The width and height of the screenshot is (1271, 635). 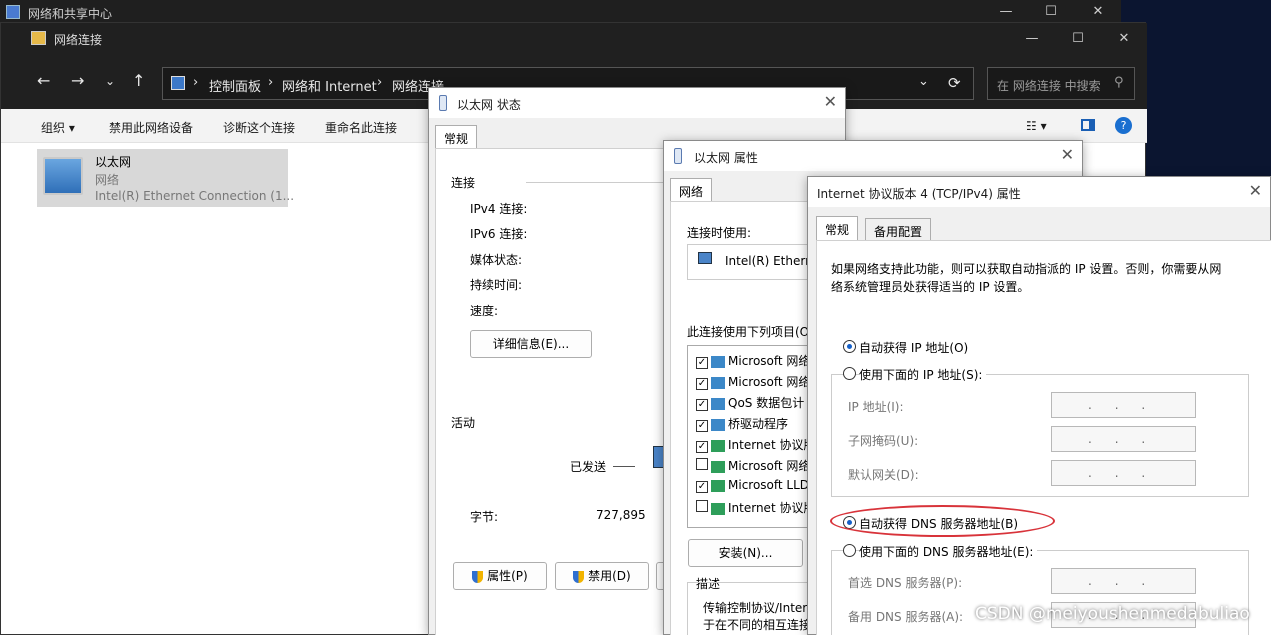 What do you see at coordinates (329, 85) in the screenshot?
I see `breadcrumb-network-internet: 网络和 Internet` at bounding box center [329, 85].